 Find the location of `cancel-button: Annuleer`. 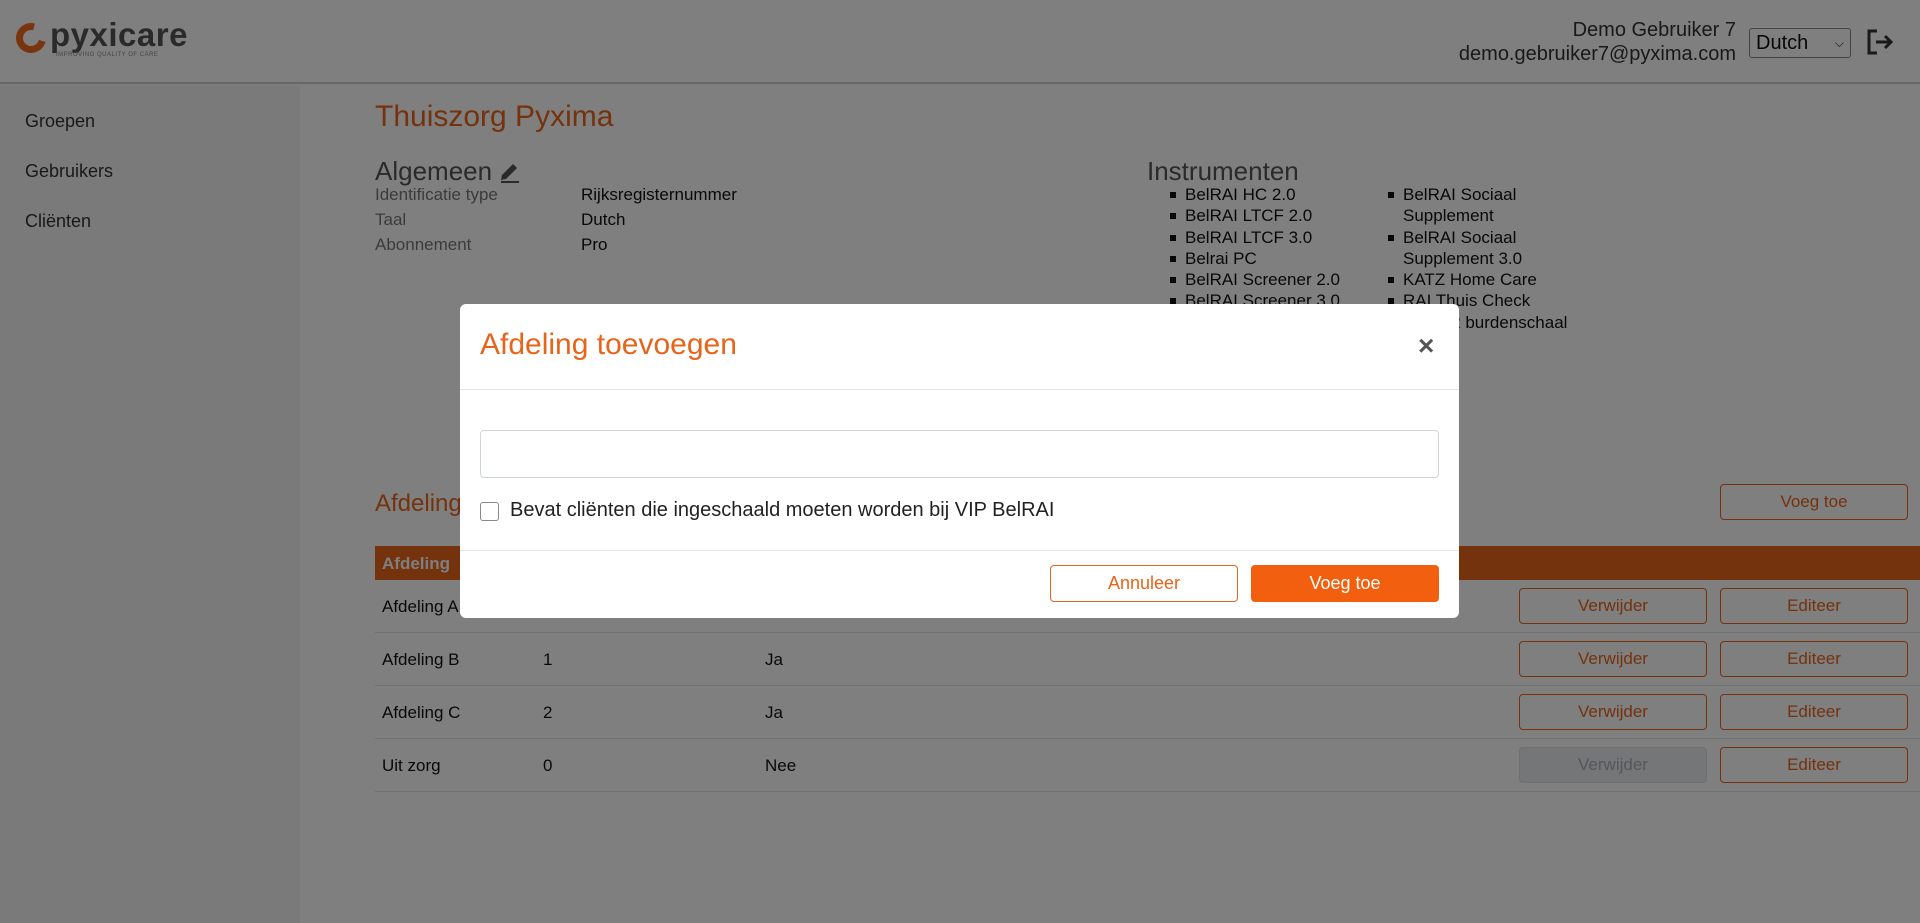

cancel-button: Annuleer is located at coordinates (1144, 583).